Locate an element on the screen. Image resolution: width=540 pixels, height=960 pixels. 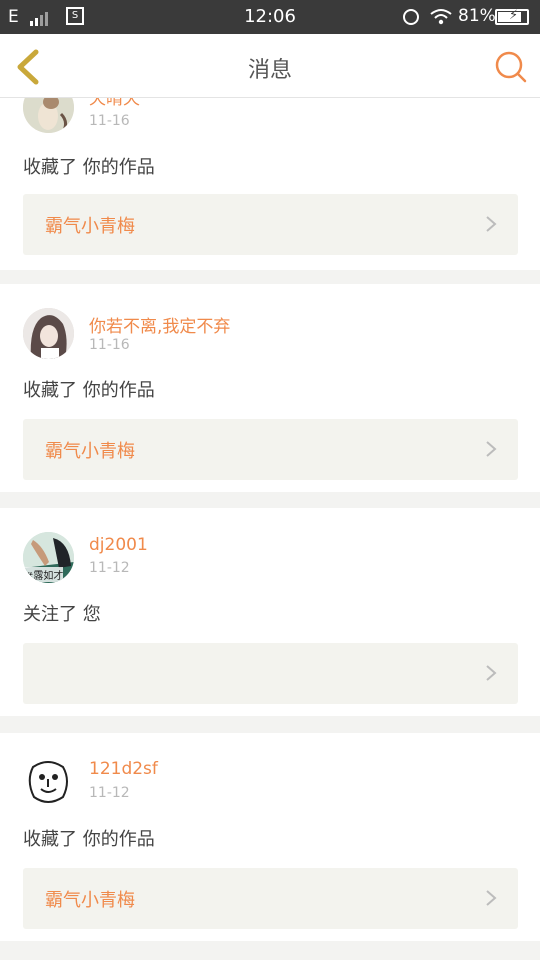
chevron-left-icon is located at coordinates (28, 67).